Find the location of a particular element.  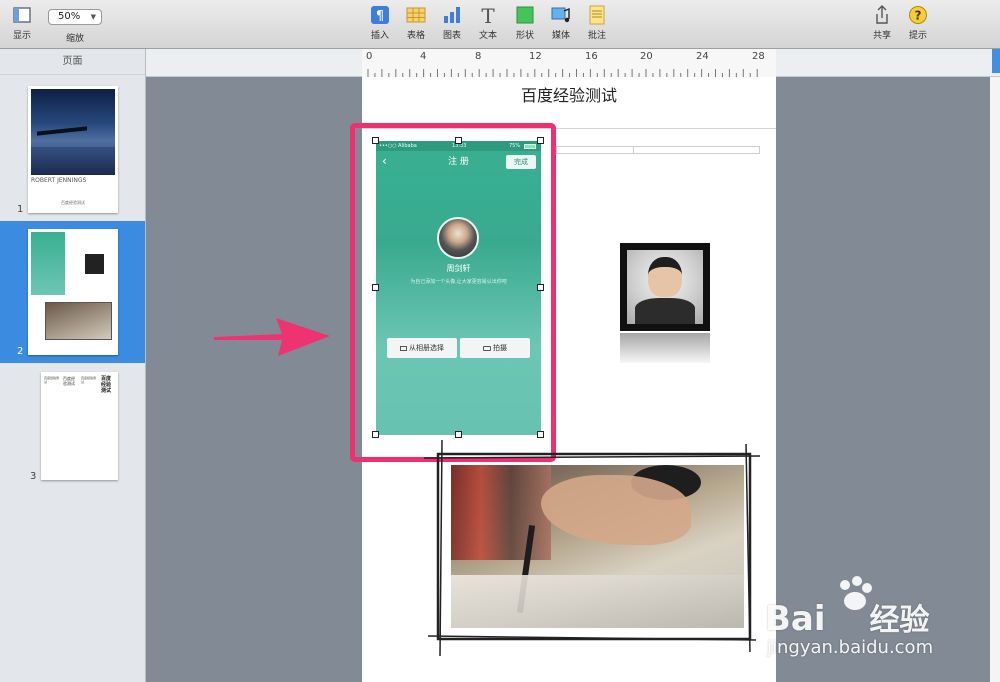

shape-button: 形状 is located at coordinates (525, 23).